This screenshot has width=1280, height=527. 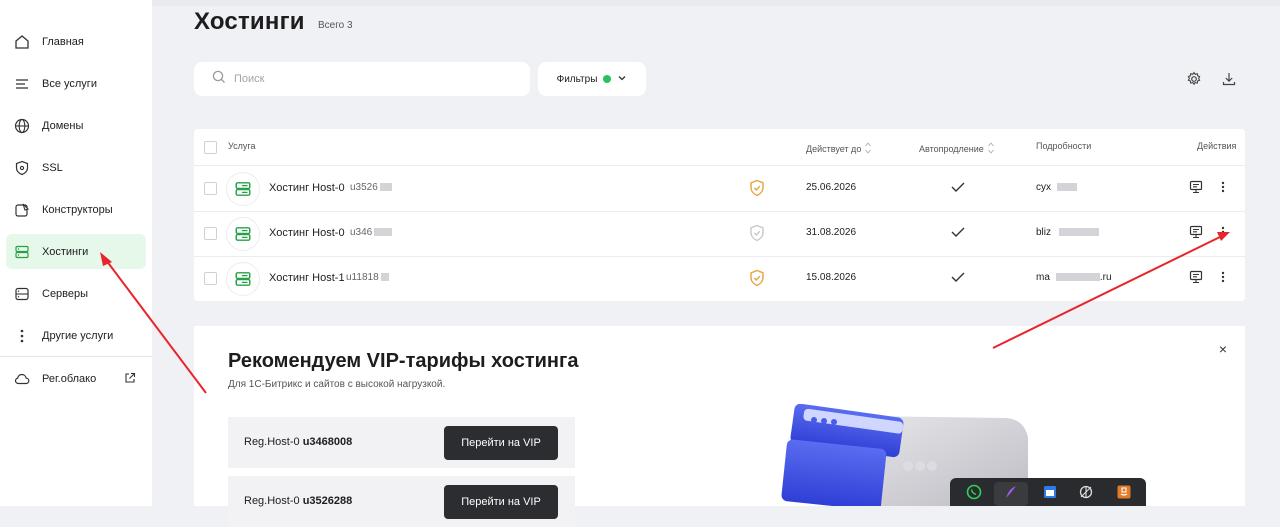 What do you see at coordinates (719, 278) in the screenshot?
I see `table-row: Хостинг Host-1 u11818 15.08.2026 ma .ru` at bounding box center [719, 278].